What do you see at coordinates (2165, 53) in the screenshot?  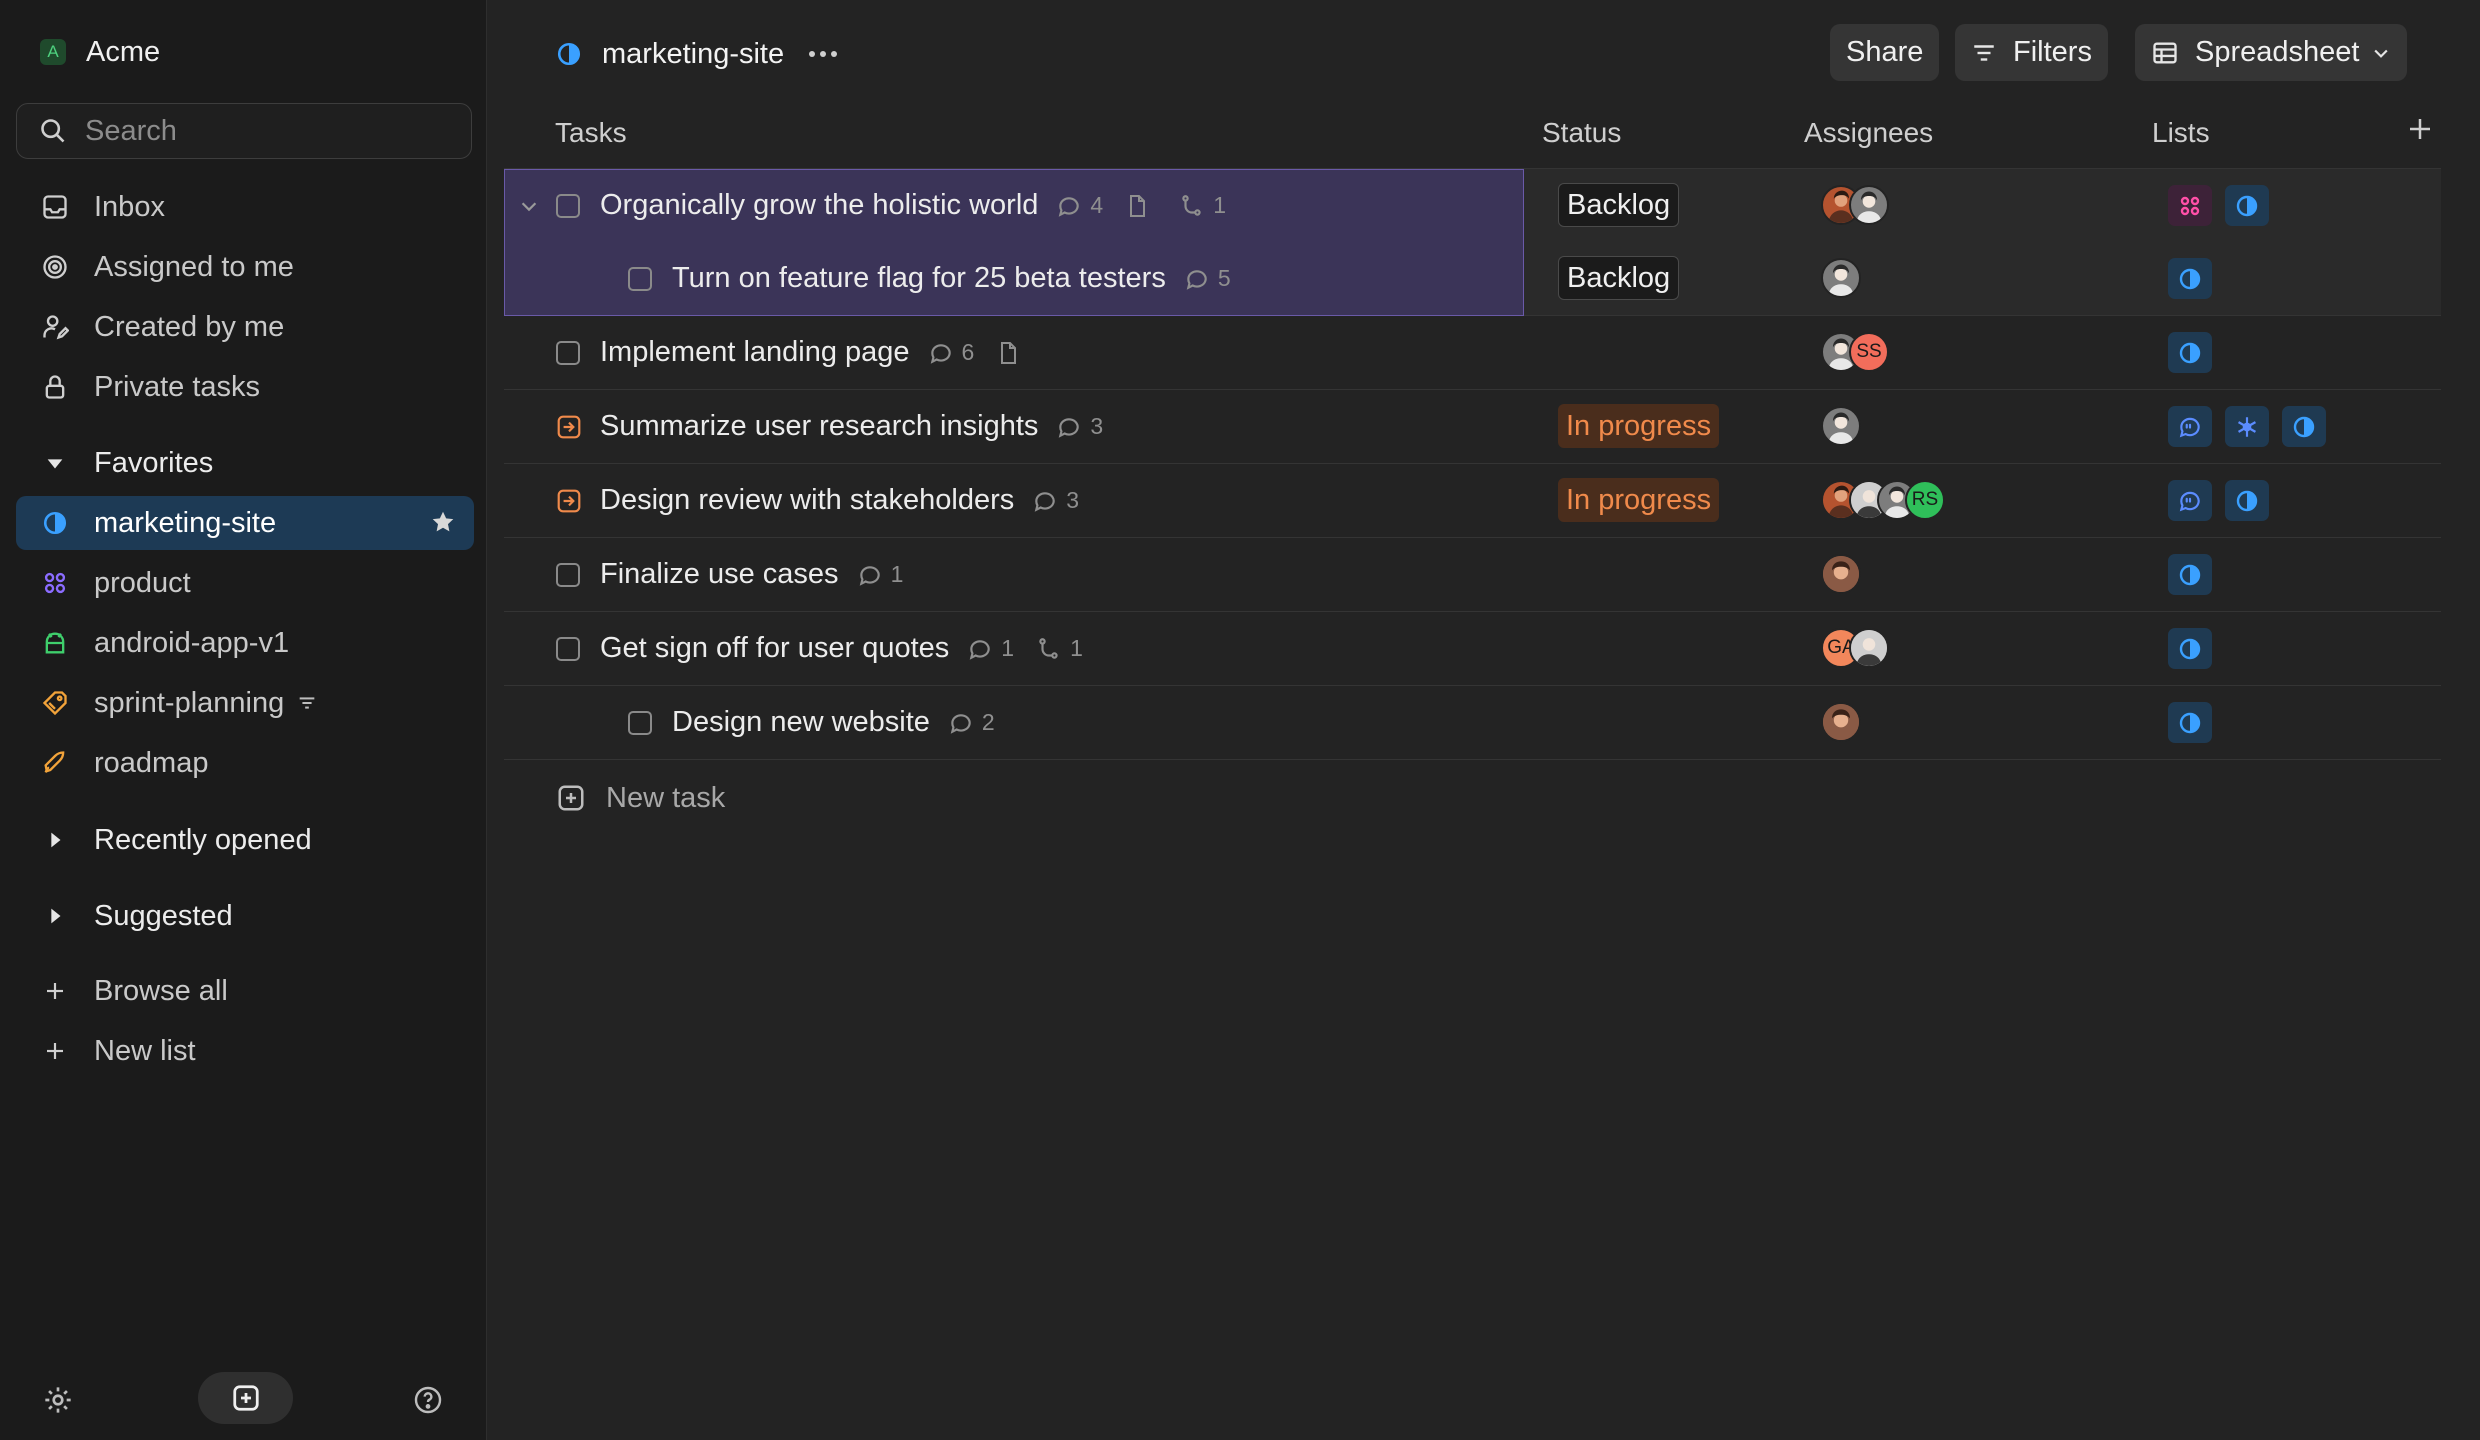 I see `table-icon` at bounding box center [2165, 53].